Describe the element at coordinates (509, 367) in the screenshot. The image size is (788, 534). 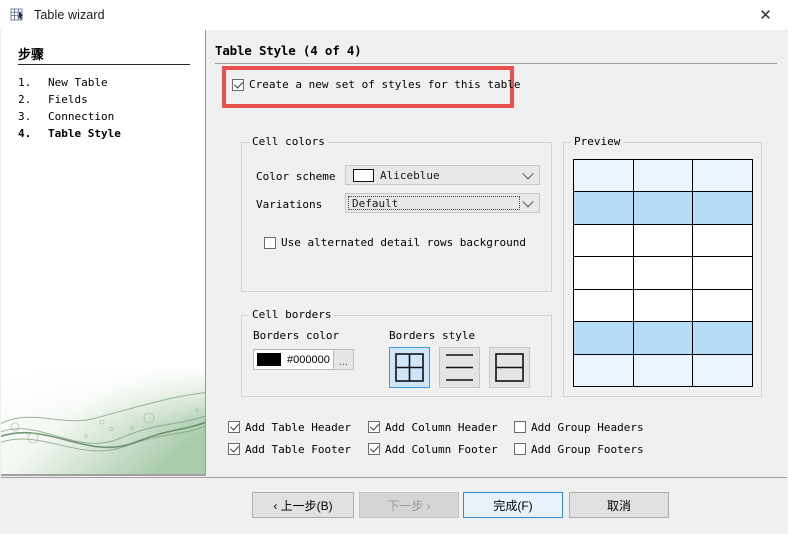
I see `border-style-box-with-middle-line` at that location.